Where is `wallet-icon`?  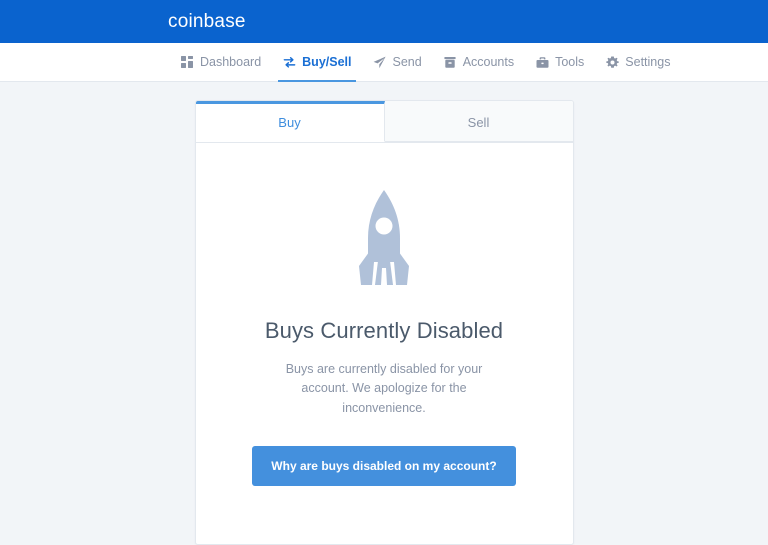 wallet-icon is located at coordinates (450, 62).